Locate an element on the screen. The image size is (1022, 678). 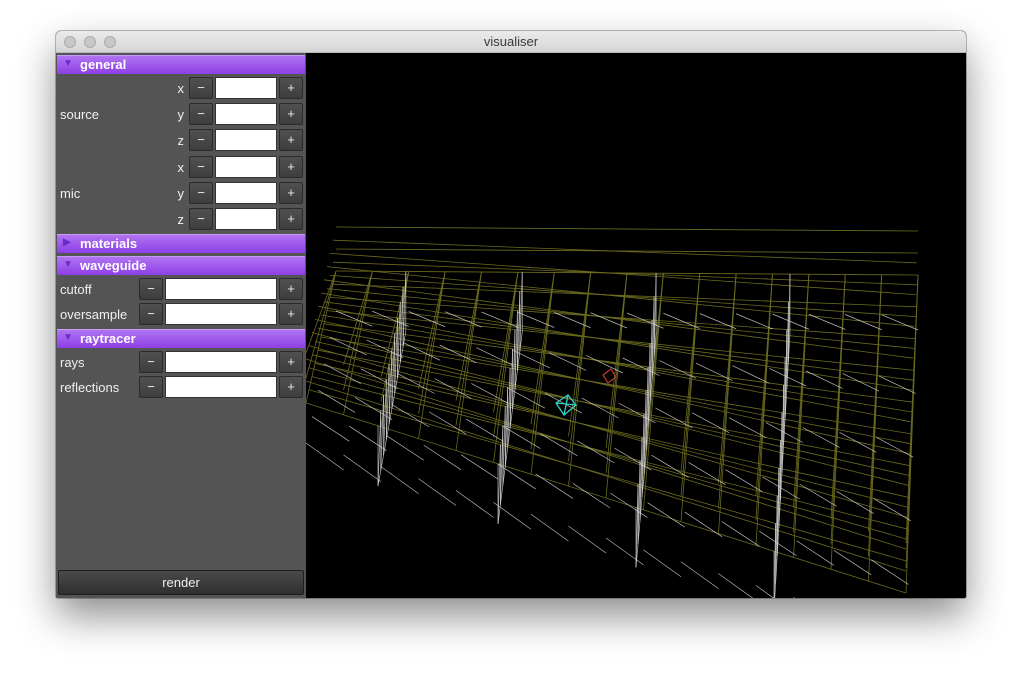
source-label: source is located at coordinates (80, 114).